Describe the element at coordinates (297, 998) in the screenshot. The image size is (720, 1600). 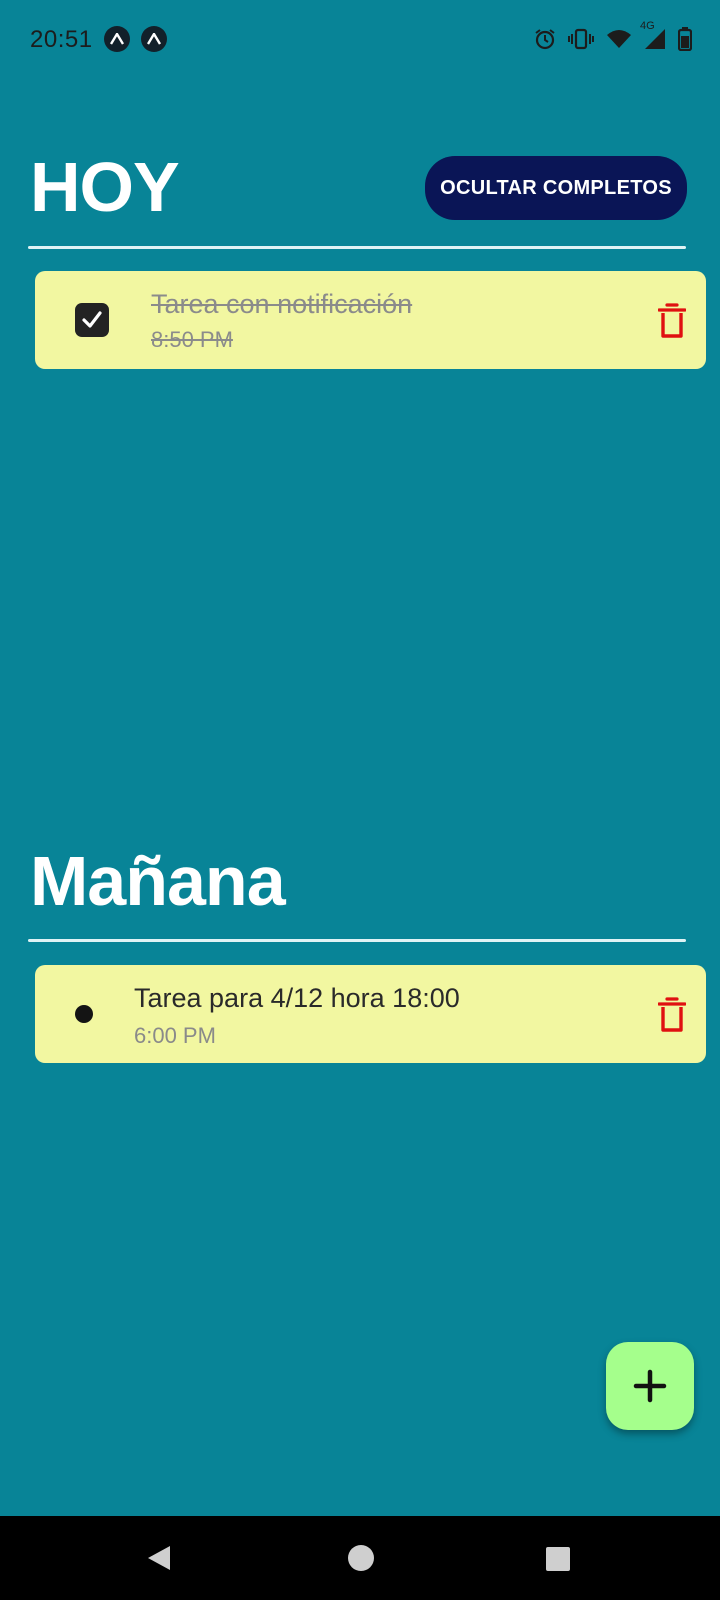
I see `task-title: Tarea para 4/12 hora 18:00` at that location.